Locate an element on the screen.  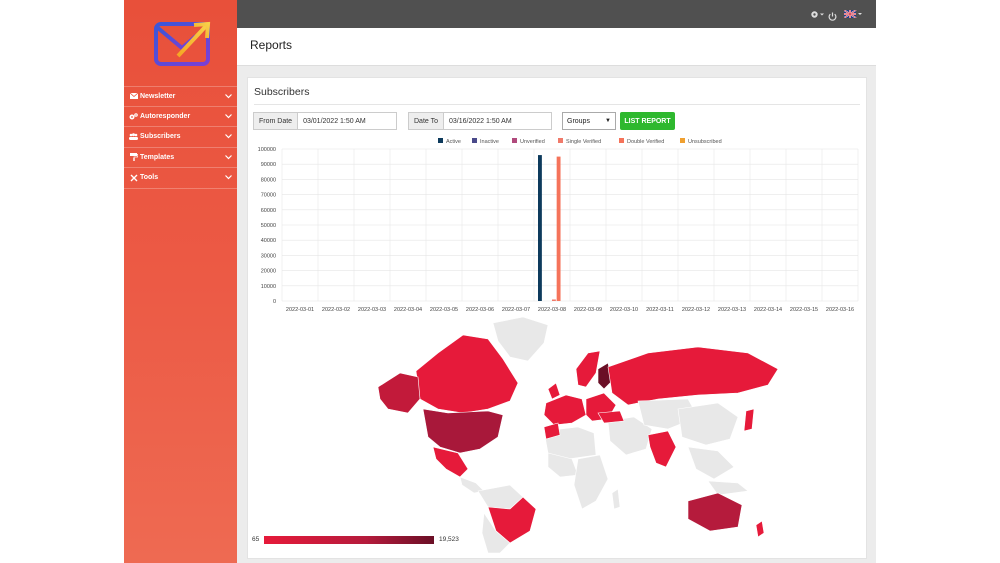
sidebar-item-autoresponder: Autoresponder is located at coordinates (180, 117).